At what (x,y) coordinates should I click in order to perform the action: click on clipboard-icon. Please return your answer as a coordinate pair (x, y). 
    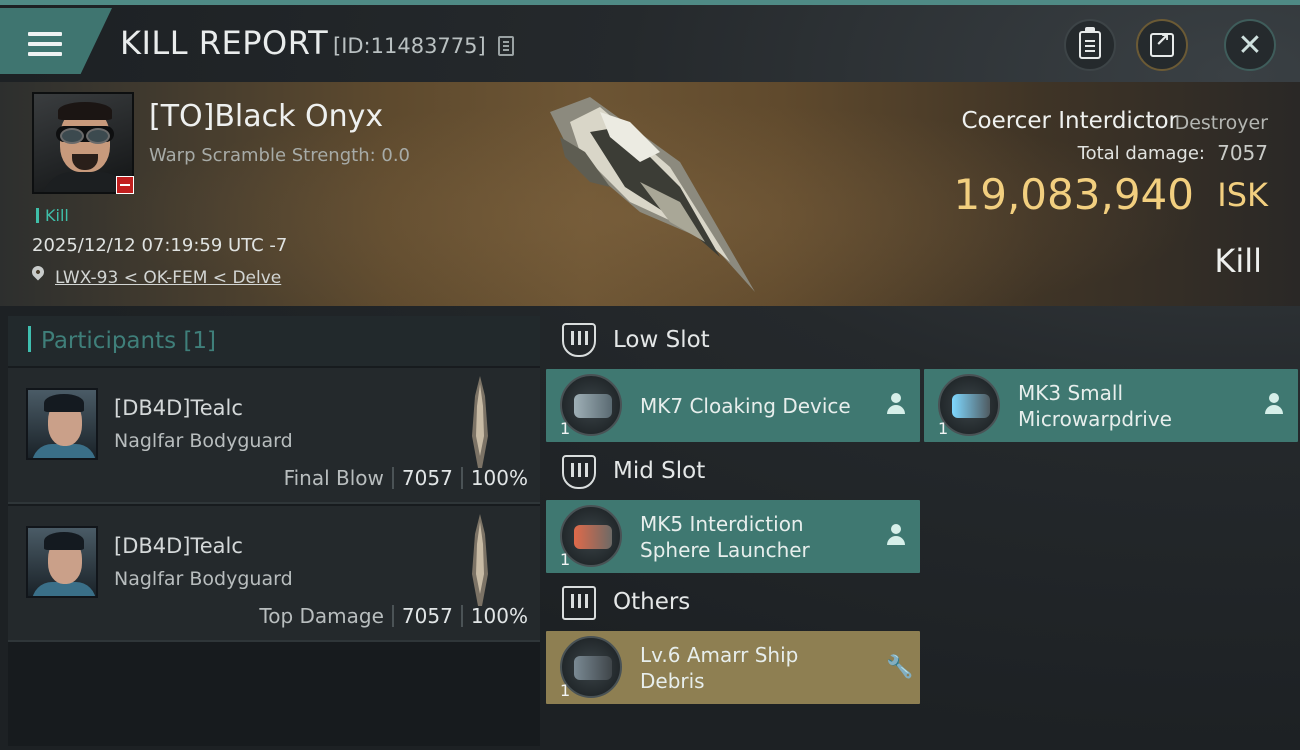
    Looking at the image, I should click on (1090, 43).